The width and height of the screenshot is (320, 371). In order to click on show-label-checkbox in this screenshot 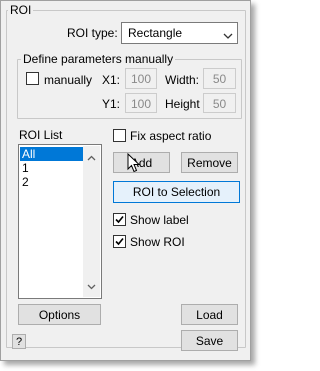, I will do `click(119, 219)`.